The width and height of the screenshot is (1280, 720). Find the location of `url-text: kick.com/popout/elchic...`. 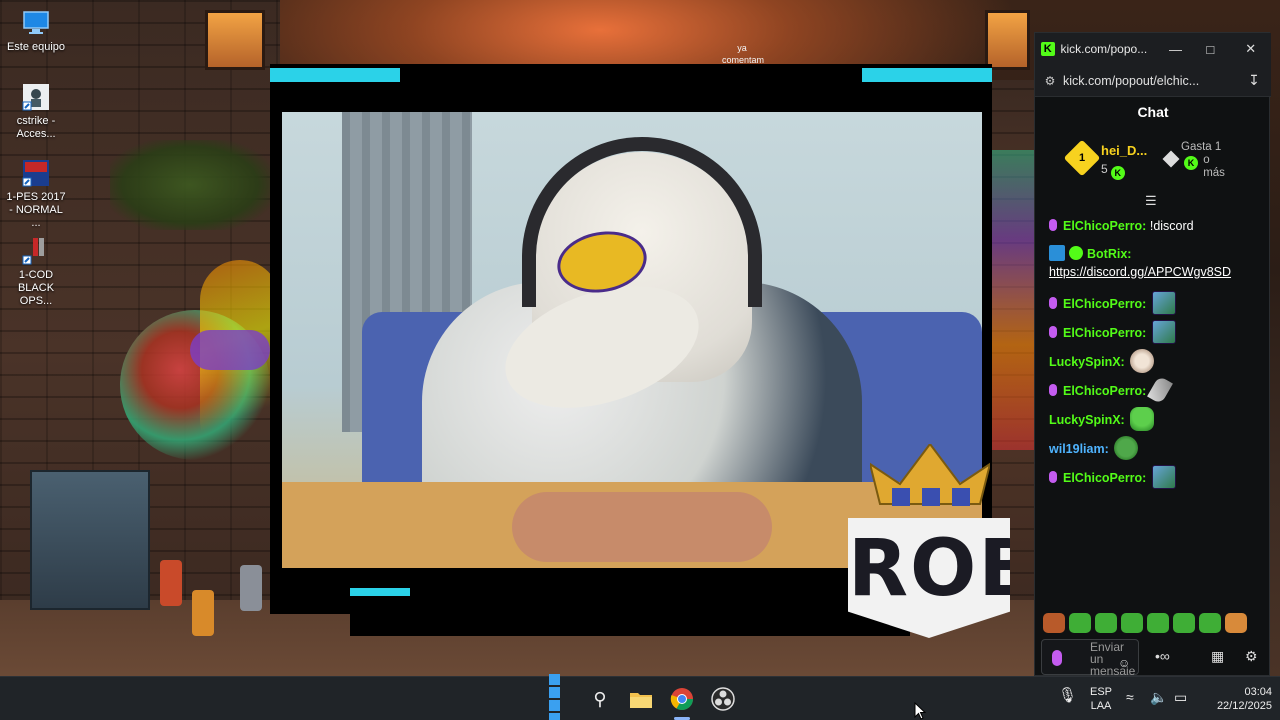

url-text: kick.com/popout/elchic... is located at coordinates (1151, 81).